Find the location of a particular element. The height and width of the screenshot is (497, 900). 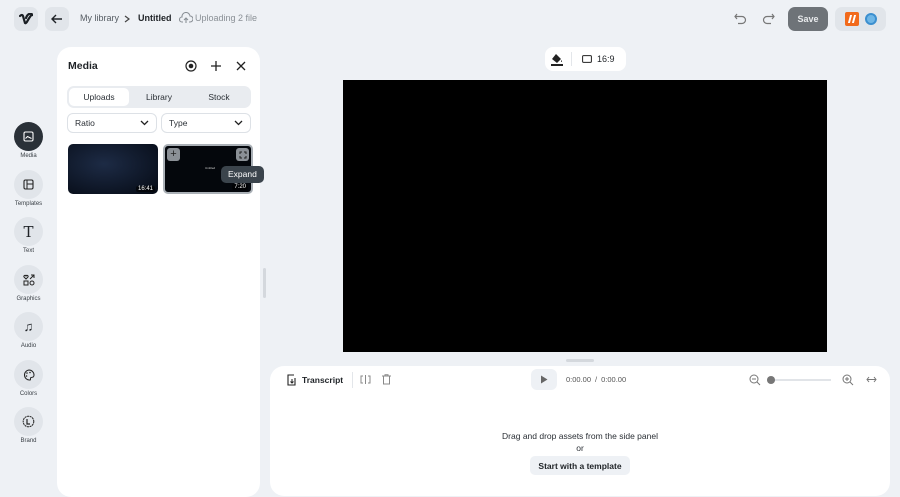

media-source-tabs: Uploads Library Stock is located at coordinates (159, 97).